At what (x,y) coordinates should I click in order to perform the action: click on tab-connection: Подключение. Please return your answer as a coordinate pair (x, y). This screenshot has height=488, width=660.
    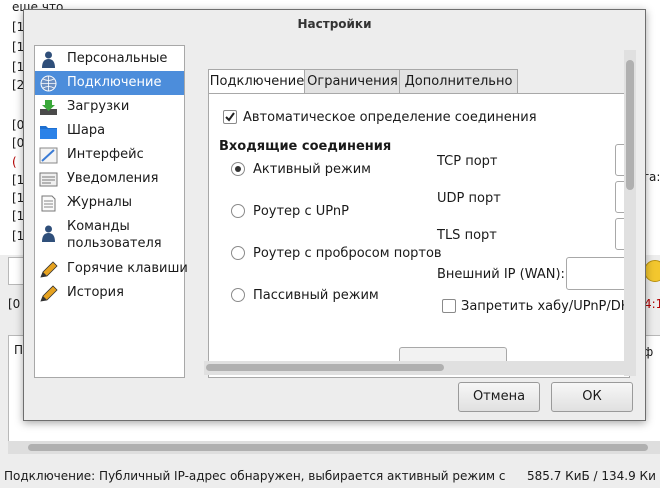
    Looking at the image, I should click on (257, 82).